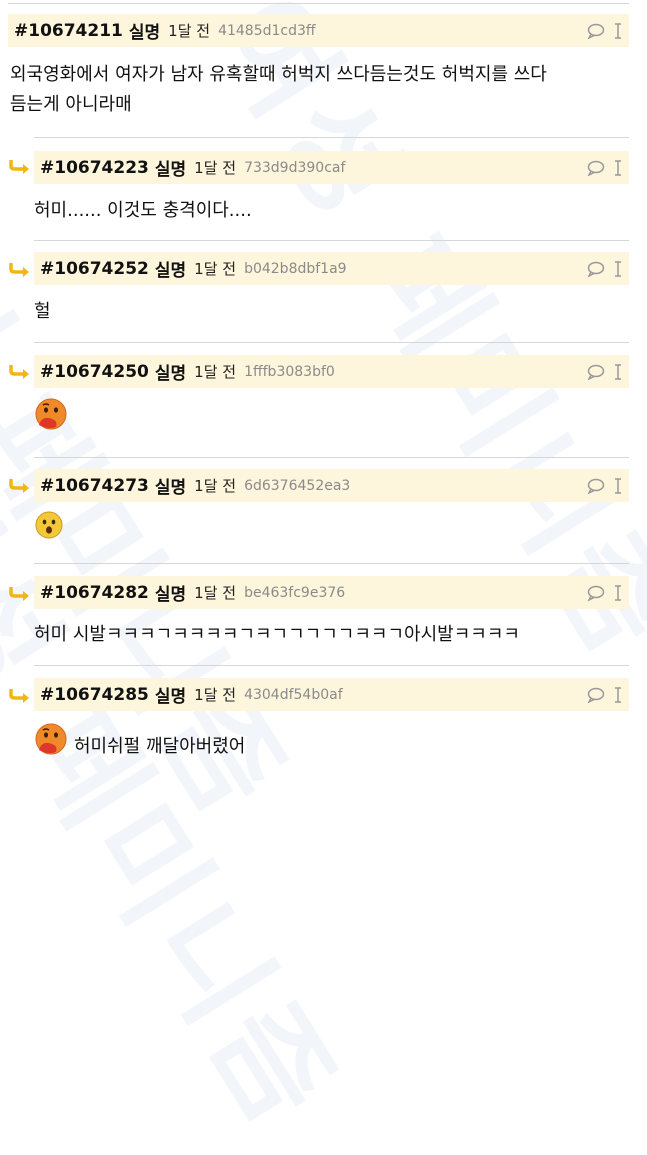 Image resolution: width=647 pixels, height=1155 pixels. Describe the element at coordinates (68, 31) in the screenshot. I see `comment-id: #10674211` at that location.